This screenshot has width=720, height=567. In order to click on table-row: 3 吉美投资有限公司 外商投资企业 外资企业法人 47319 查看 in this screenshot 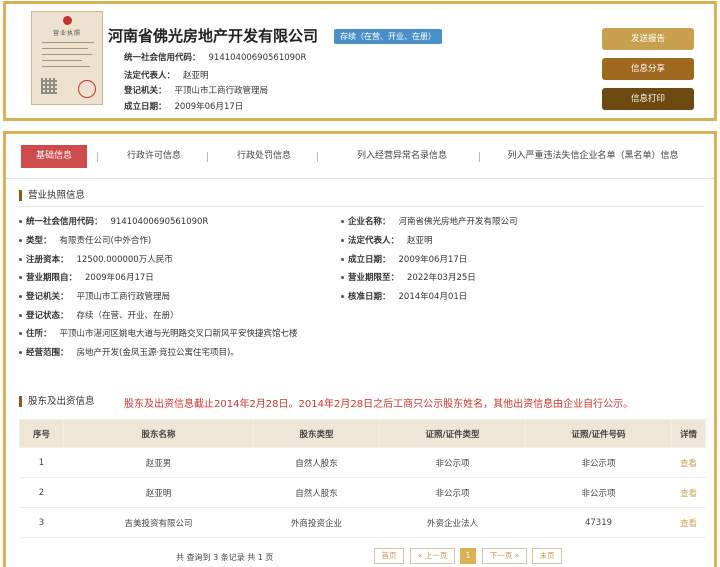, I will do `click(362, 522)`.